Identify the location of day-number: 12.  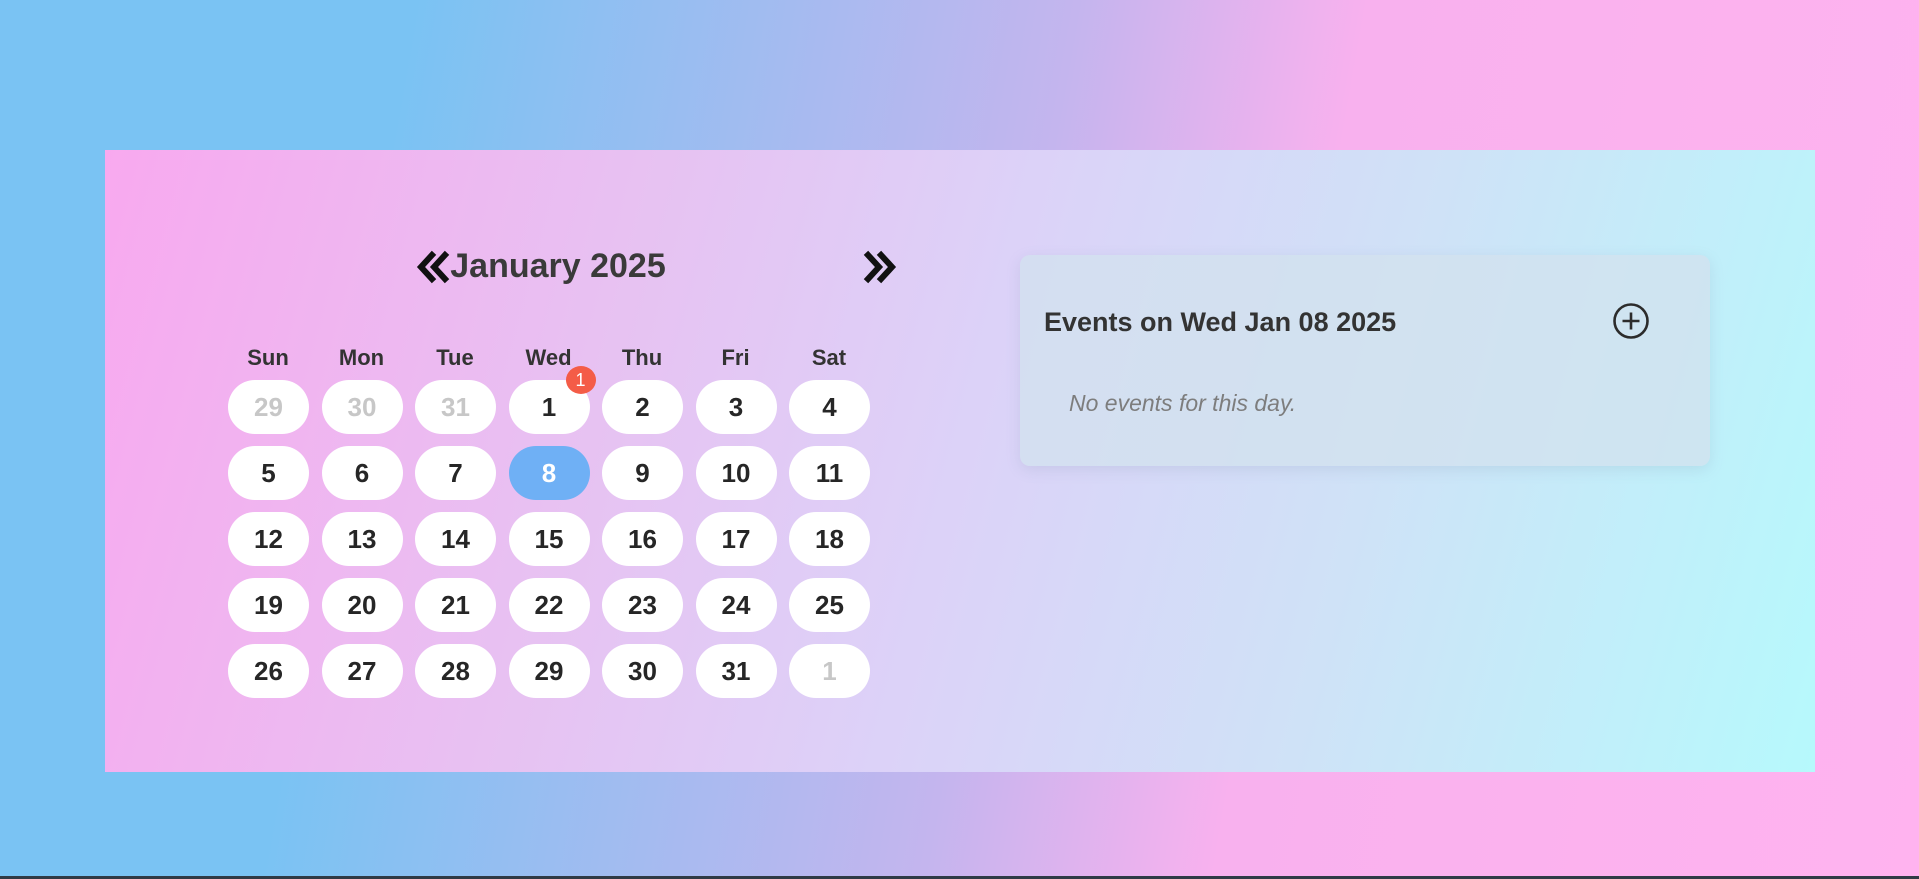
(268, 538).